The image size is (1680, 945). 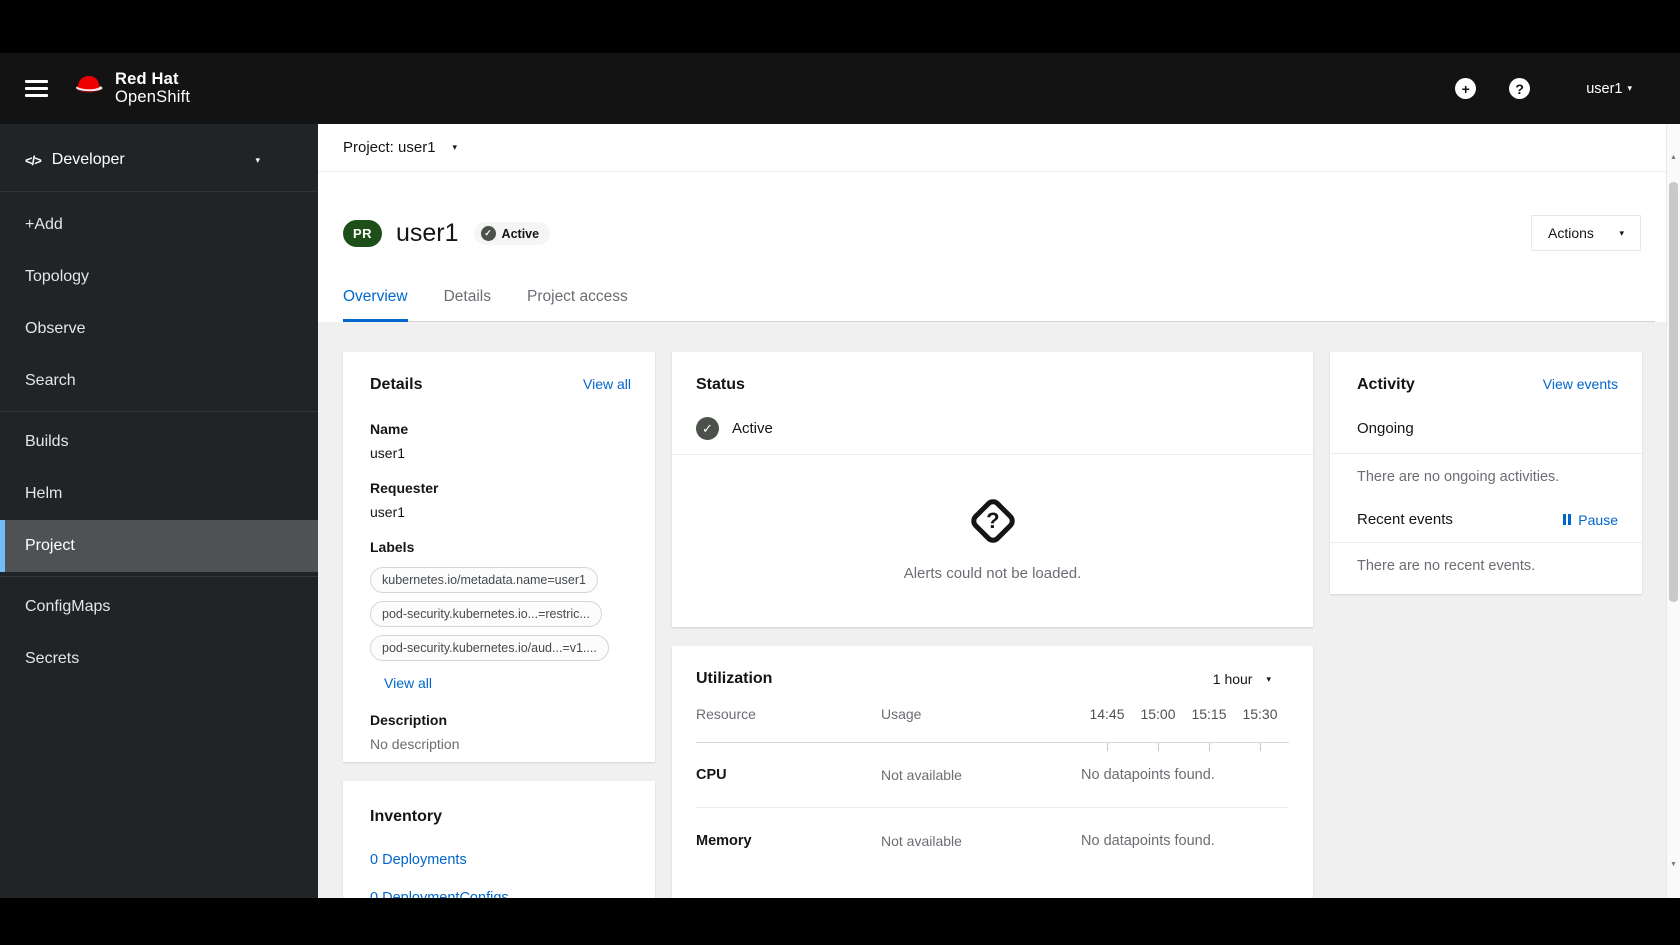 I want to click on time-axis-labels: 14:45 15:00 15:15 15:30, so click(x=1185, y=714).